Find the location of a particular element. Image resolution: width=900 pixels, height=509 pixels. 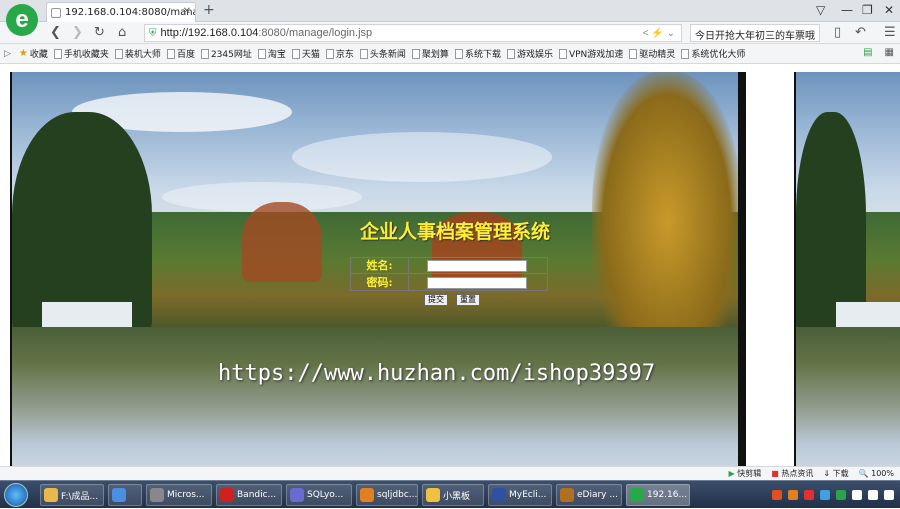

close-window-button: ✕ is located at coordinates (889, 10).